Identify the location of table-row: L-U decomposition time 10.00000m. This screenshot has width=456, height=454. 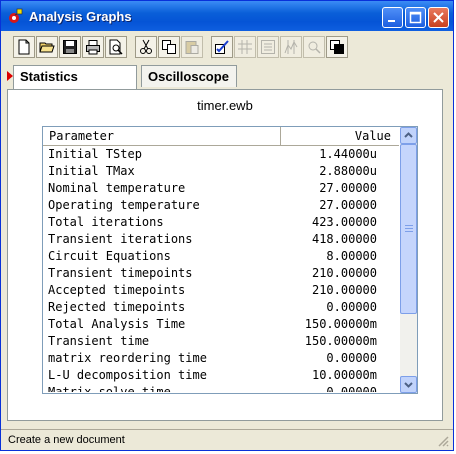
(221, 375).